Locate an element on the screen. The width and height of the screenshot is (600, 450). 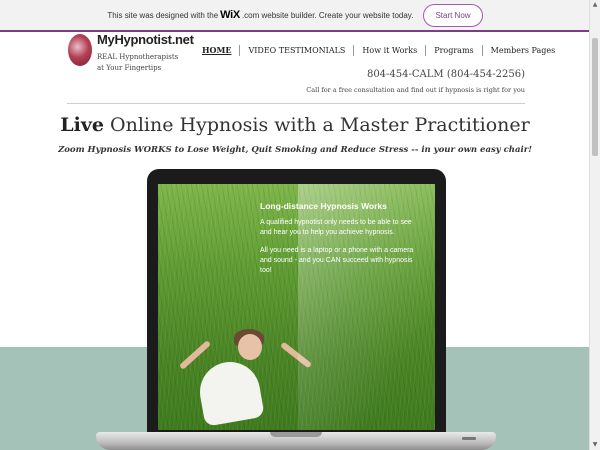
scroll-down-arrow-icon: ▼ is located at coordinates (595, 445).